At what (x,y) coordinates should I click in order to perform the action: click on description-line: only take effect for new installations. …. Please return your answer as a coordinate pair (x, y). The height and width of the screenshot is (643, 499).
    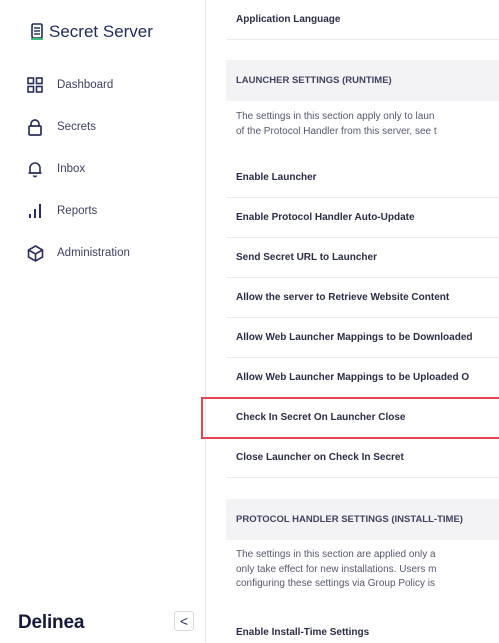
    Looking at the image, I should click on (336, 569).